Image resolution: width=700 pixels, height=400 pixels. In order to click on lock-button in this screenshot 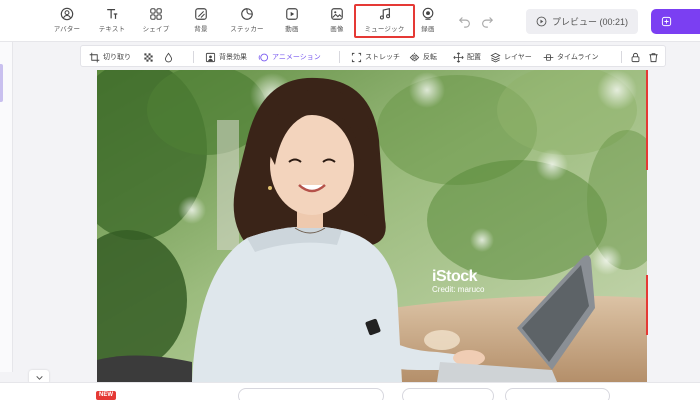, I will do `click(635, 57)`.